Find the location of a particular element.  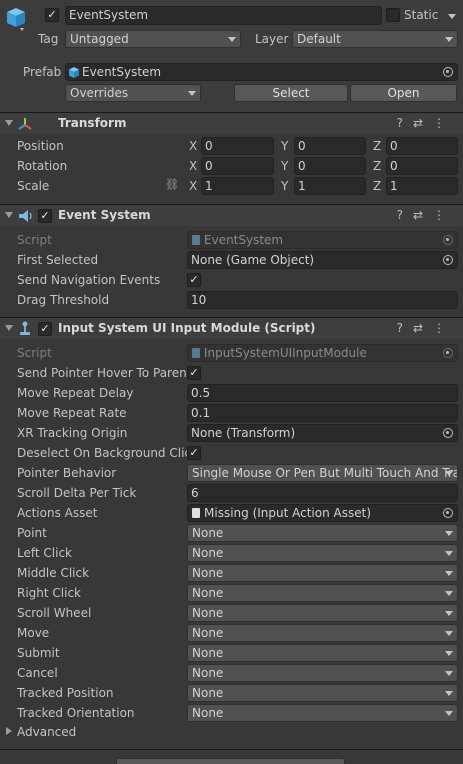

input-module-title: Input System UI Input Module (Script) is located at coordinates (187, 328).